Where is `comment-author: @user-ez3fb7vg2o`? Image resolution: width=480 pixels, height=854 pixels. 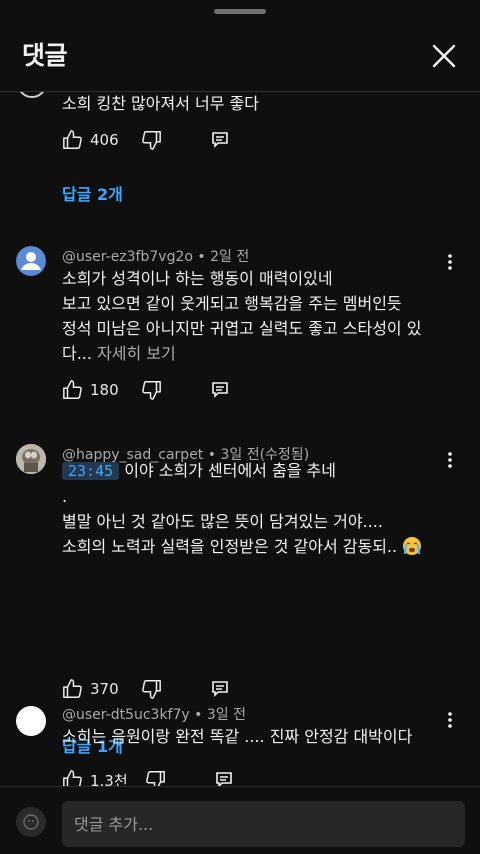
comment-author: @user-ez3fb7vg2o is located at coordinates (127, 257).